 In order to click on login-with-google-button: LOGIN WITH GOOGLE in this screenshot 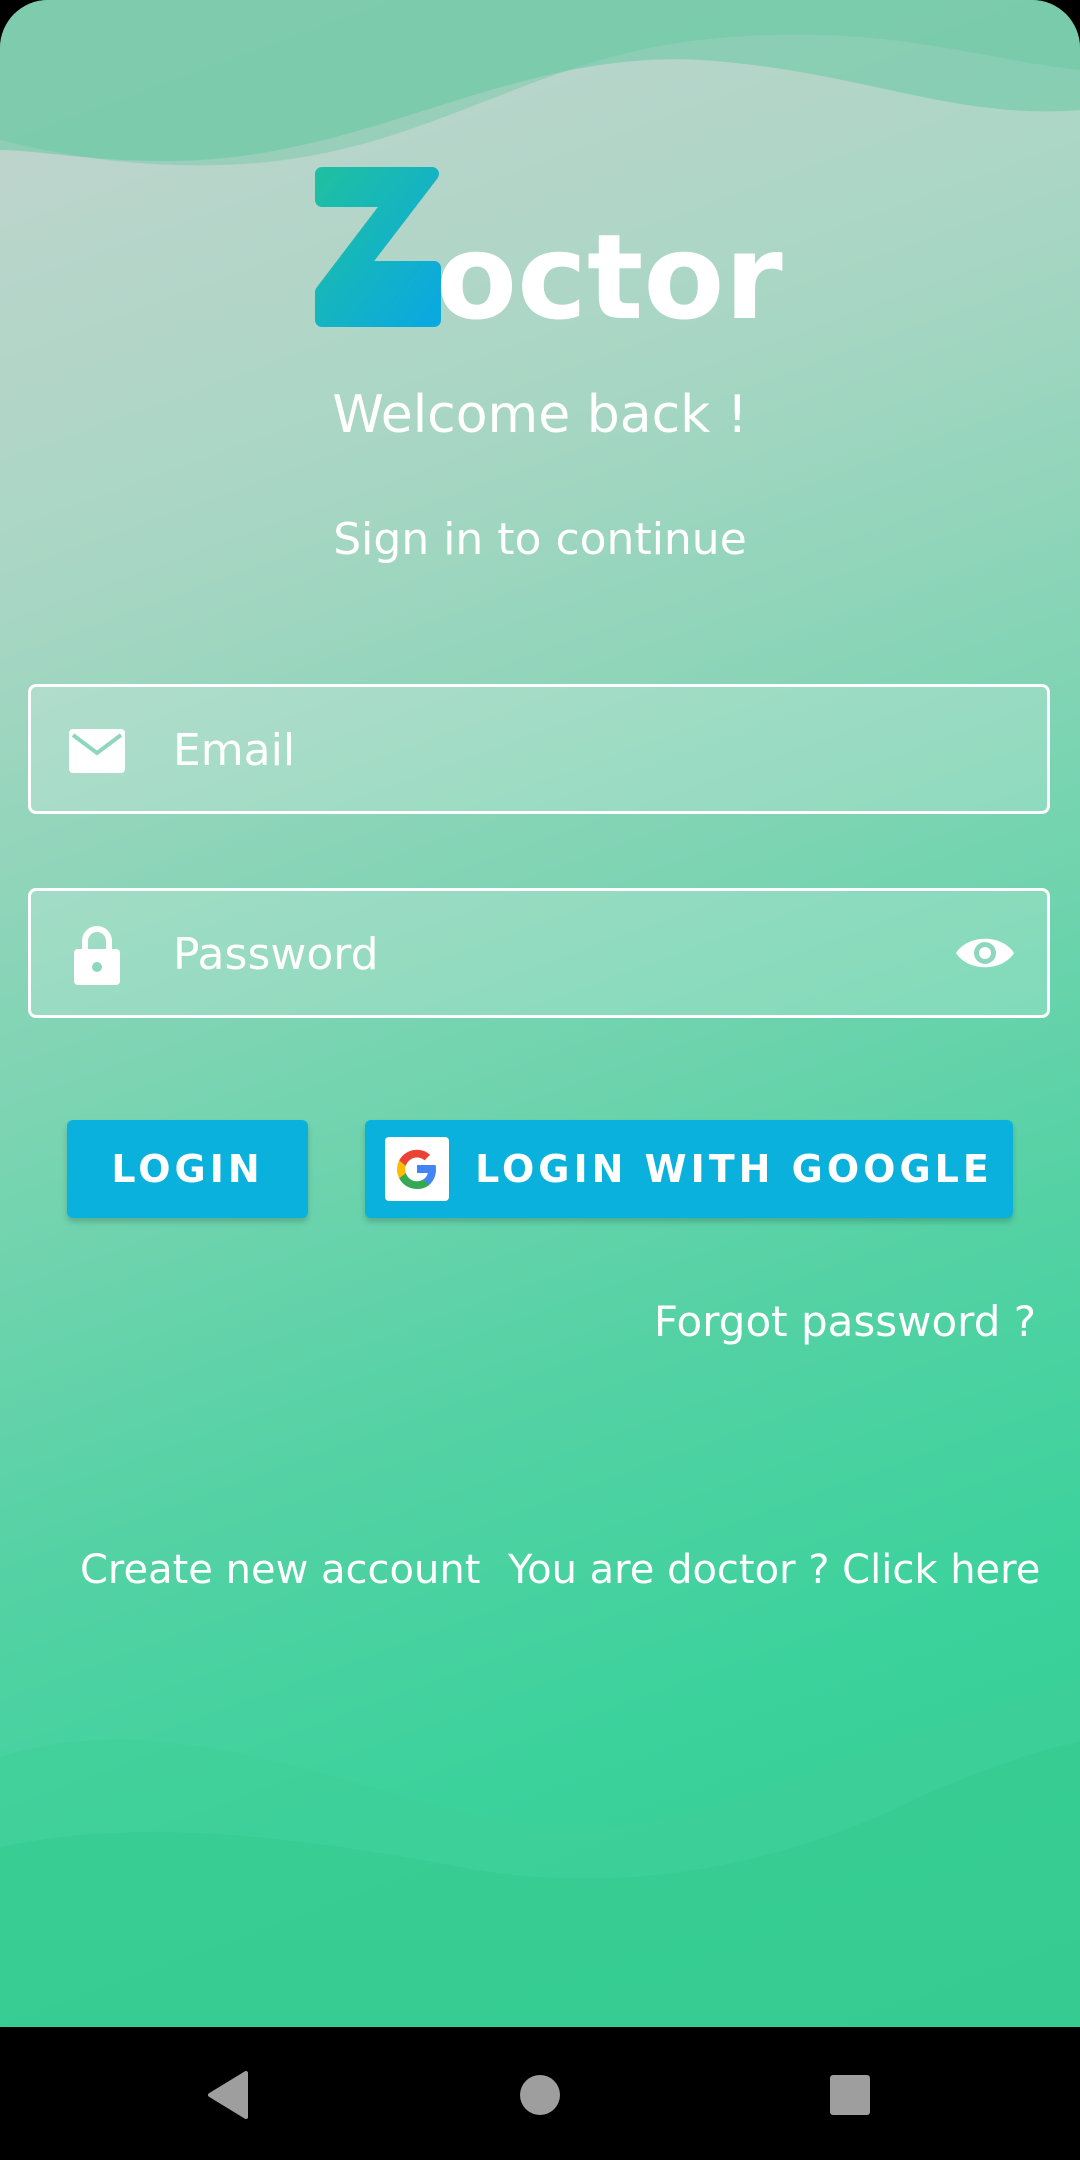, I will do `click(689, 1169)`.